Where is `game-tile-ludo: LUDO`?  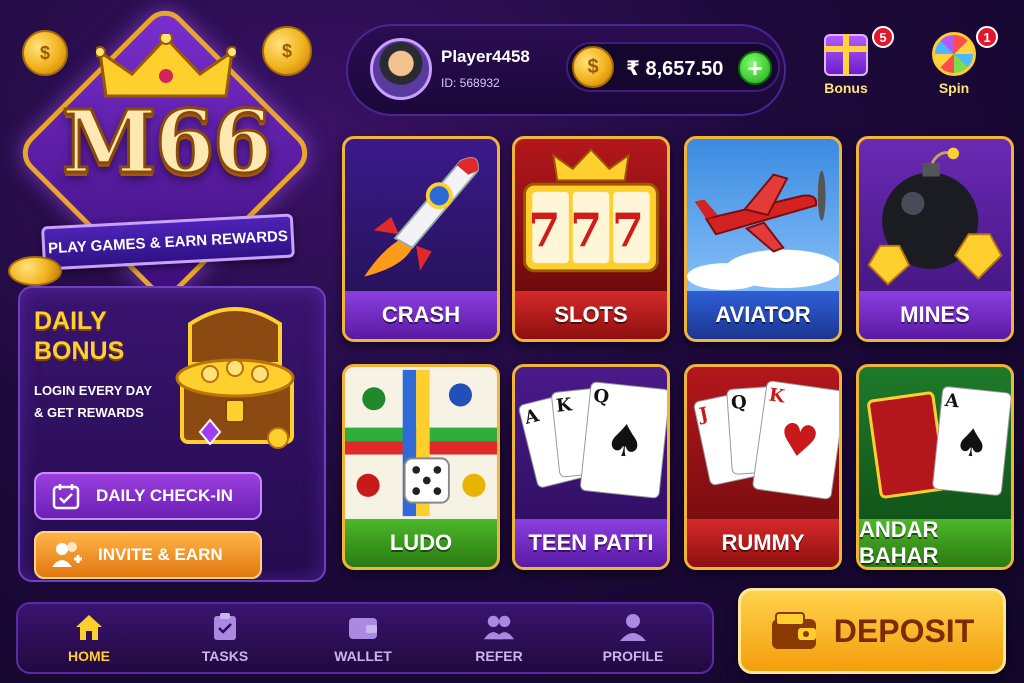
game-tile-ludo: LUDO is located at coordinates (421, 467).